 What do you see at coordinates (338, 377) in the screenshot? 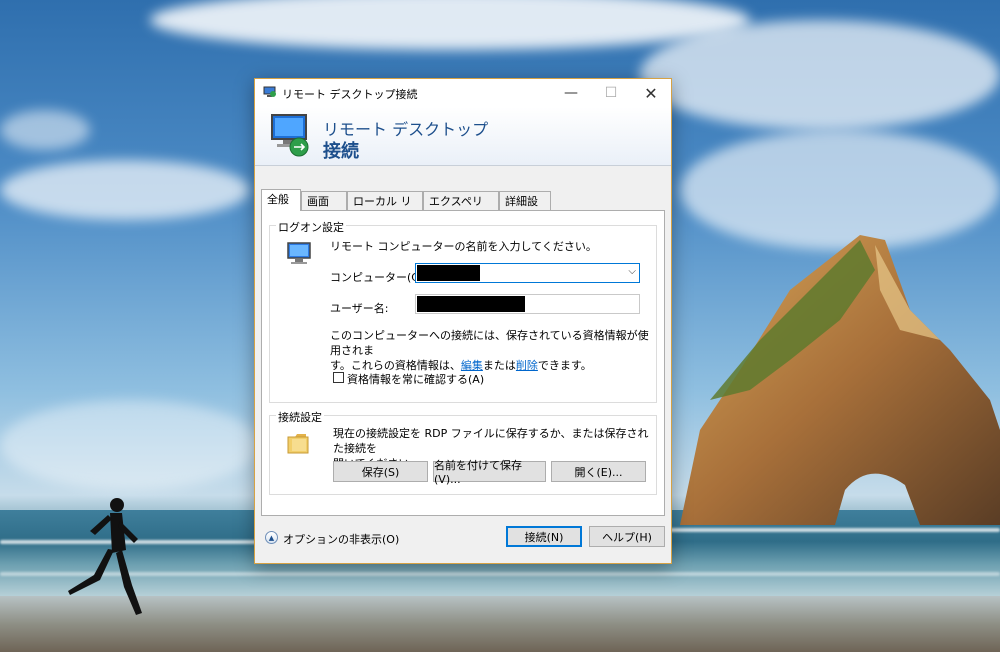
I see `always-ask-credentials-checkbox` at bounding box center [338, 377].